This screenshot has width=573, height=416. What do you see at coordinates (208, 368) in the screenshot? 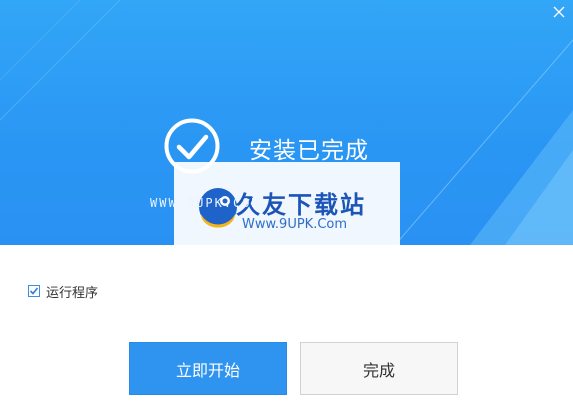
I see `start-now-button: 立即开始` at bounding box center [208, 368].